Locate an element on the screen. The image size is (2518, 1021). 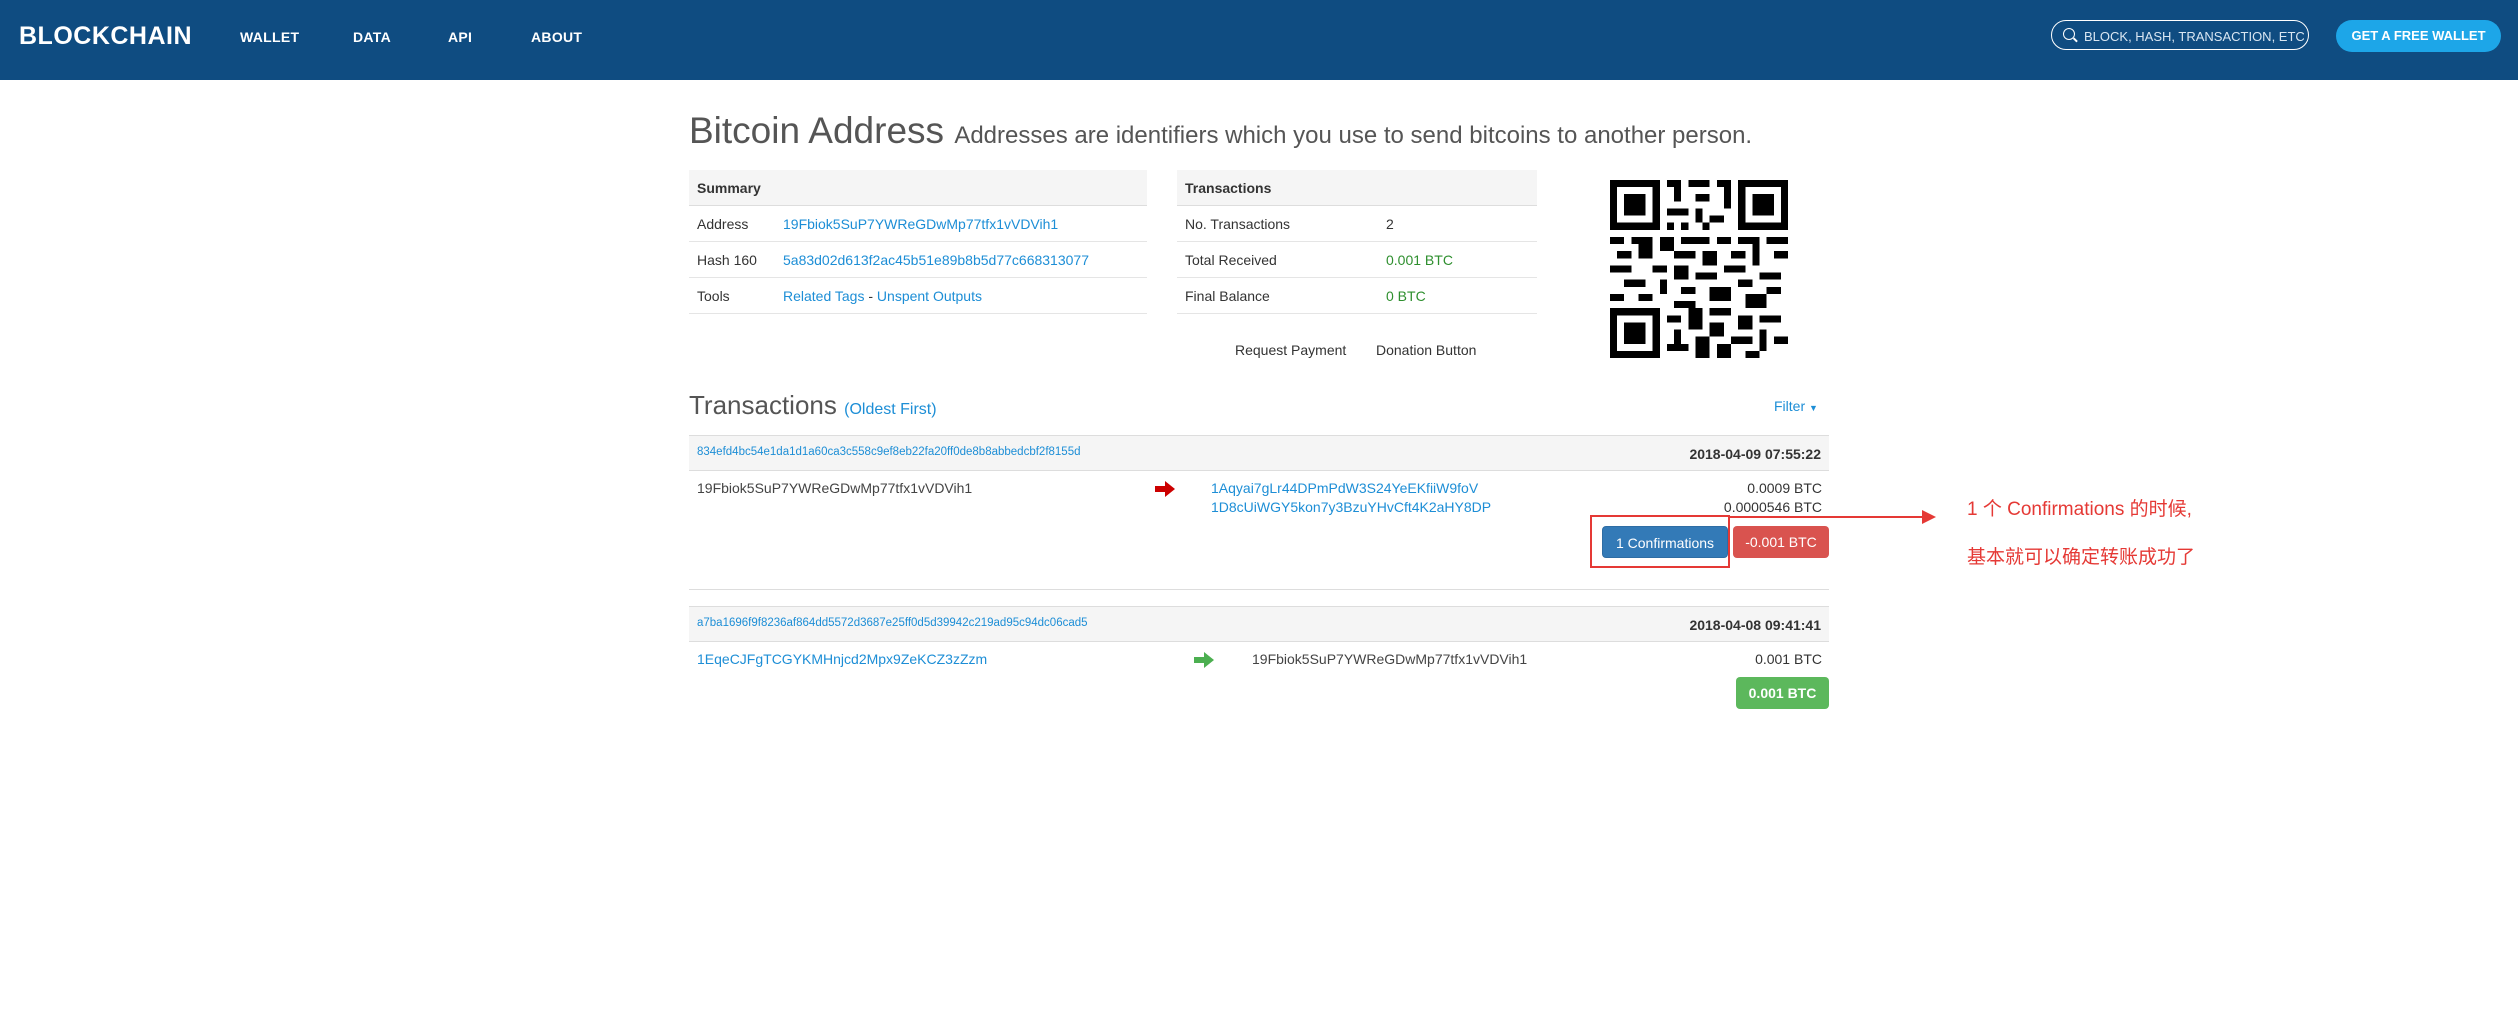
transaction-to-address-link: 1D8cUiWGY5kon7y3BzuYHvCft4K2aHY8DP is located at coordinates (1351, 507).